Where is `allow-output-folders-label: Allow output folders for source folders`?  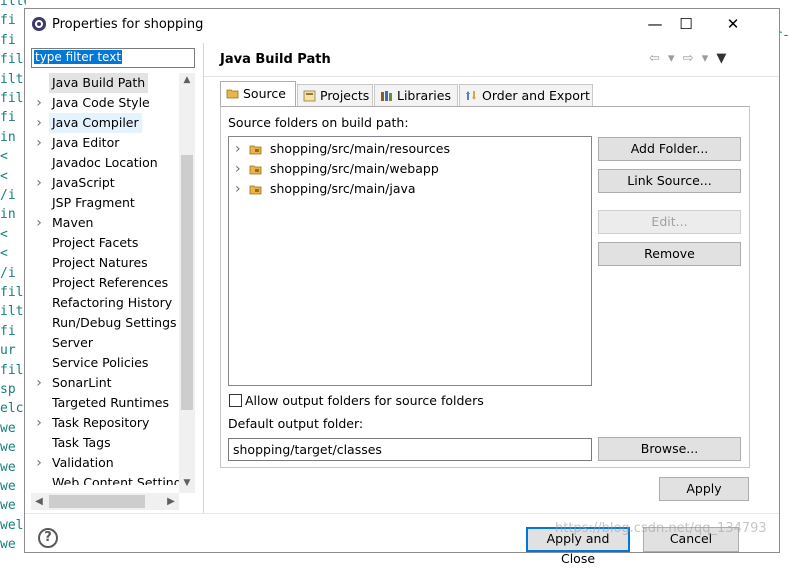 allow-output-folders-label: Allow output folders for source folders is located at coordinates (364, 400).